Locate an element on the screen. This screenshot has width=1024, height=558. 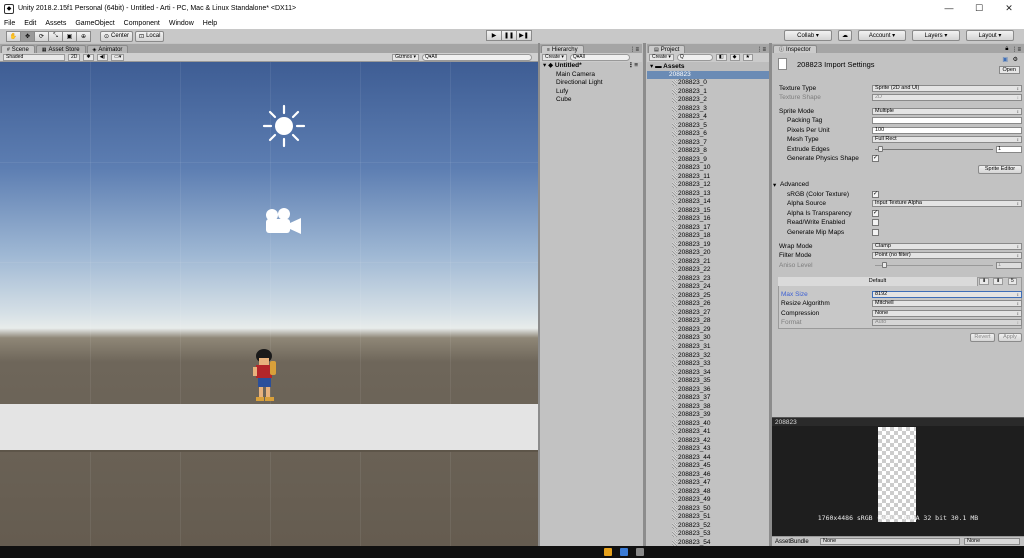
favorite-star-icon: ★ is located at coordinates (747, 57).